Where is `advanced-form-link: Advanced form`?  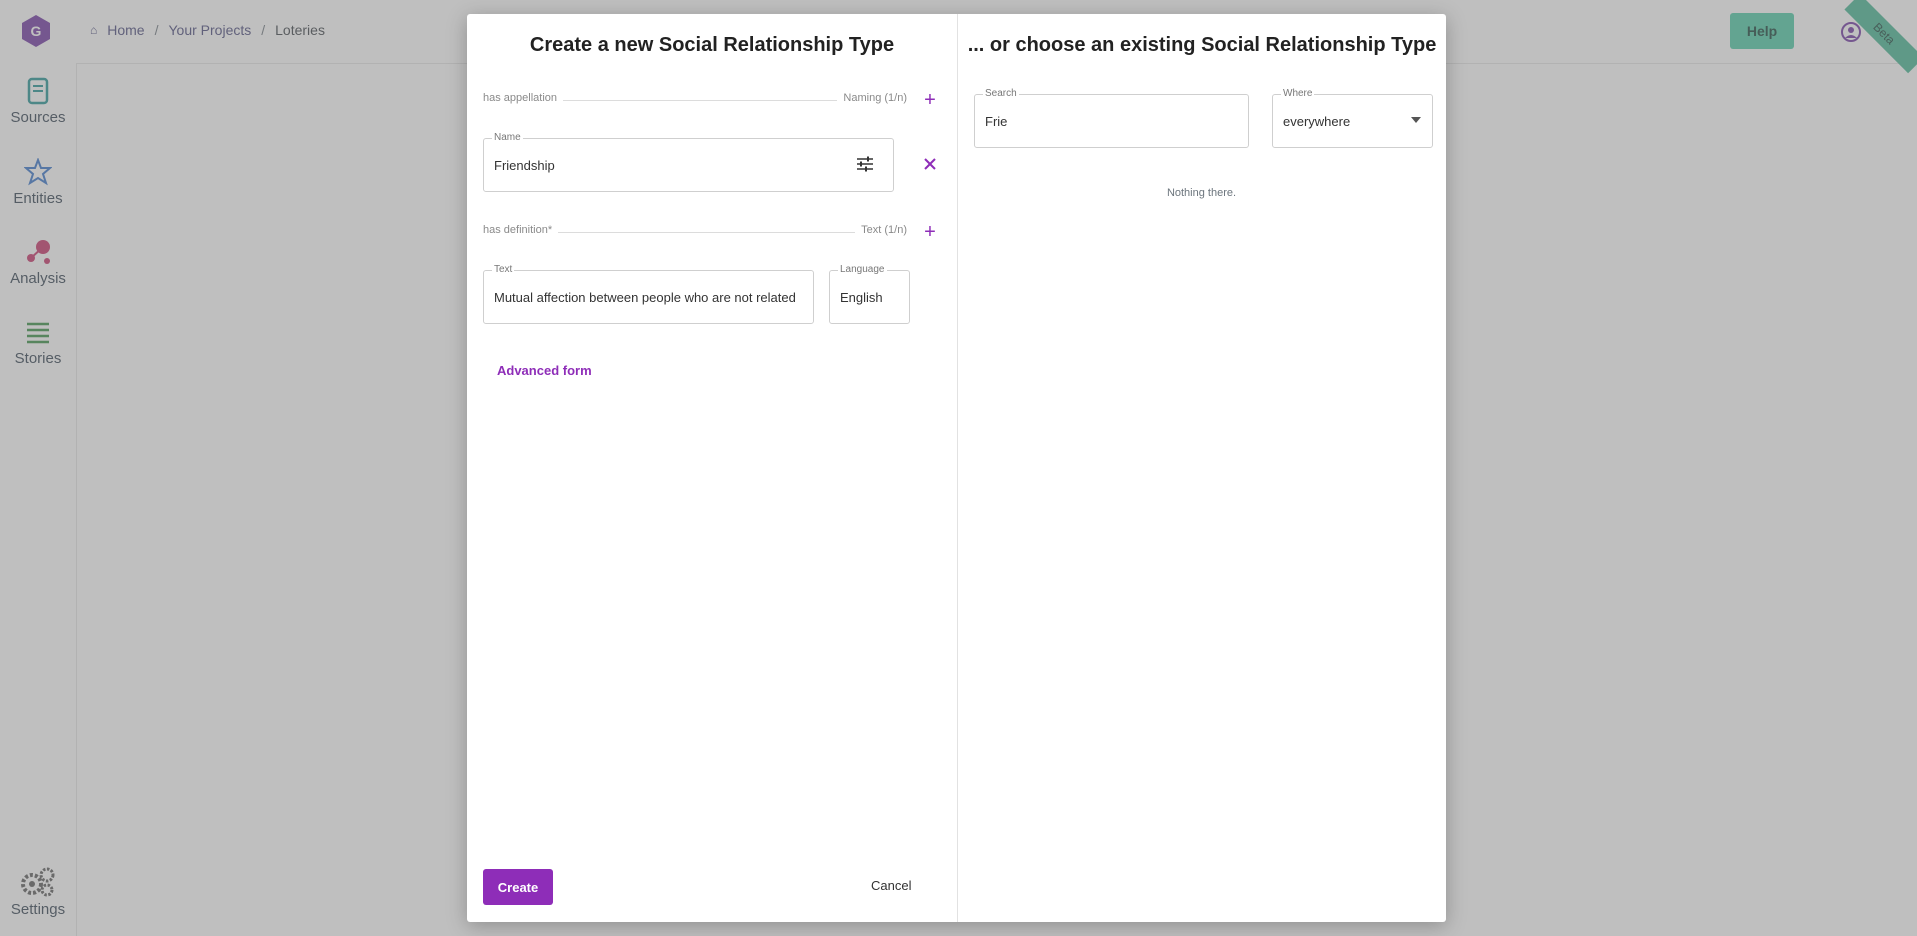 advanced-form-link: Advanced form is located at coordinates (544, 370).